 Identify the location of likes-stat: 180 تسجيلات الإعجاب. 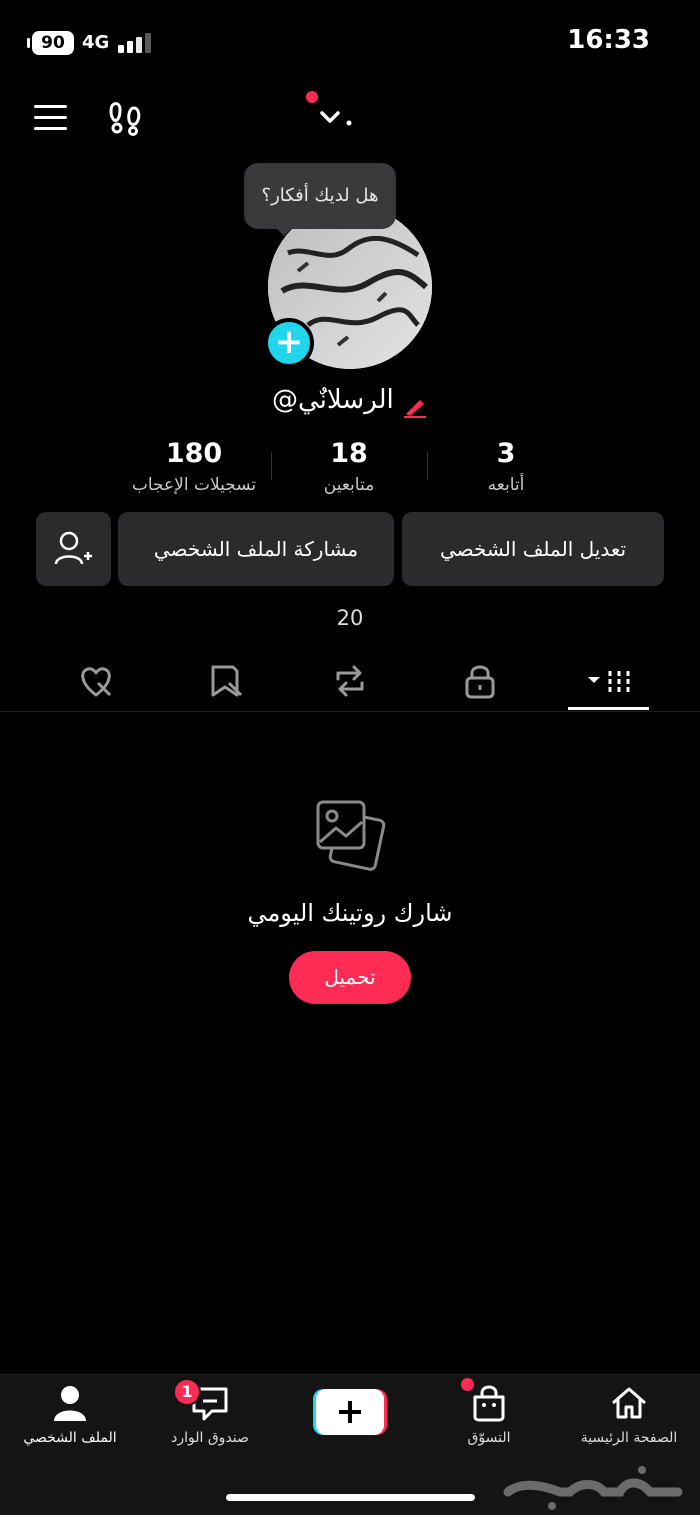
(194, 467).